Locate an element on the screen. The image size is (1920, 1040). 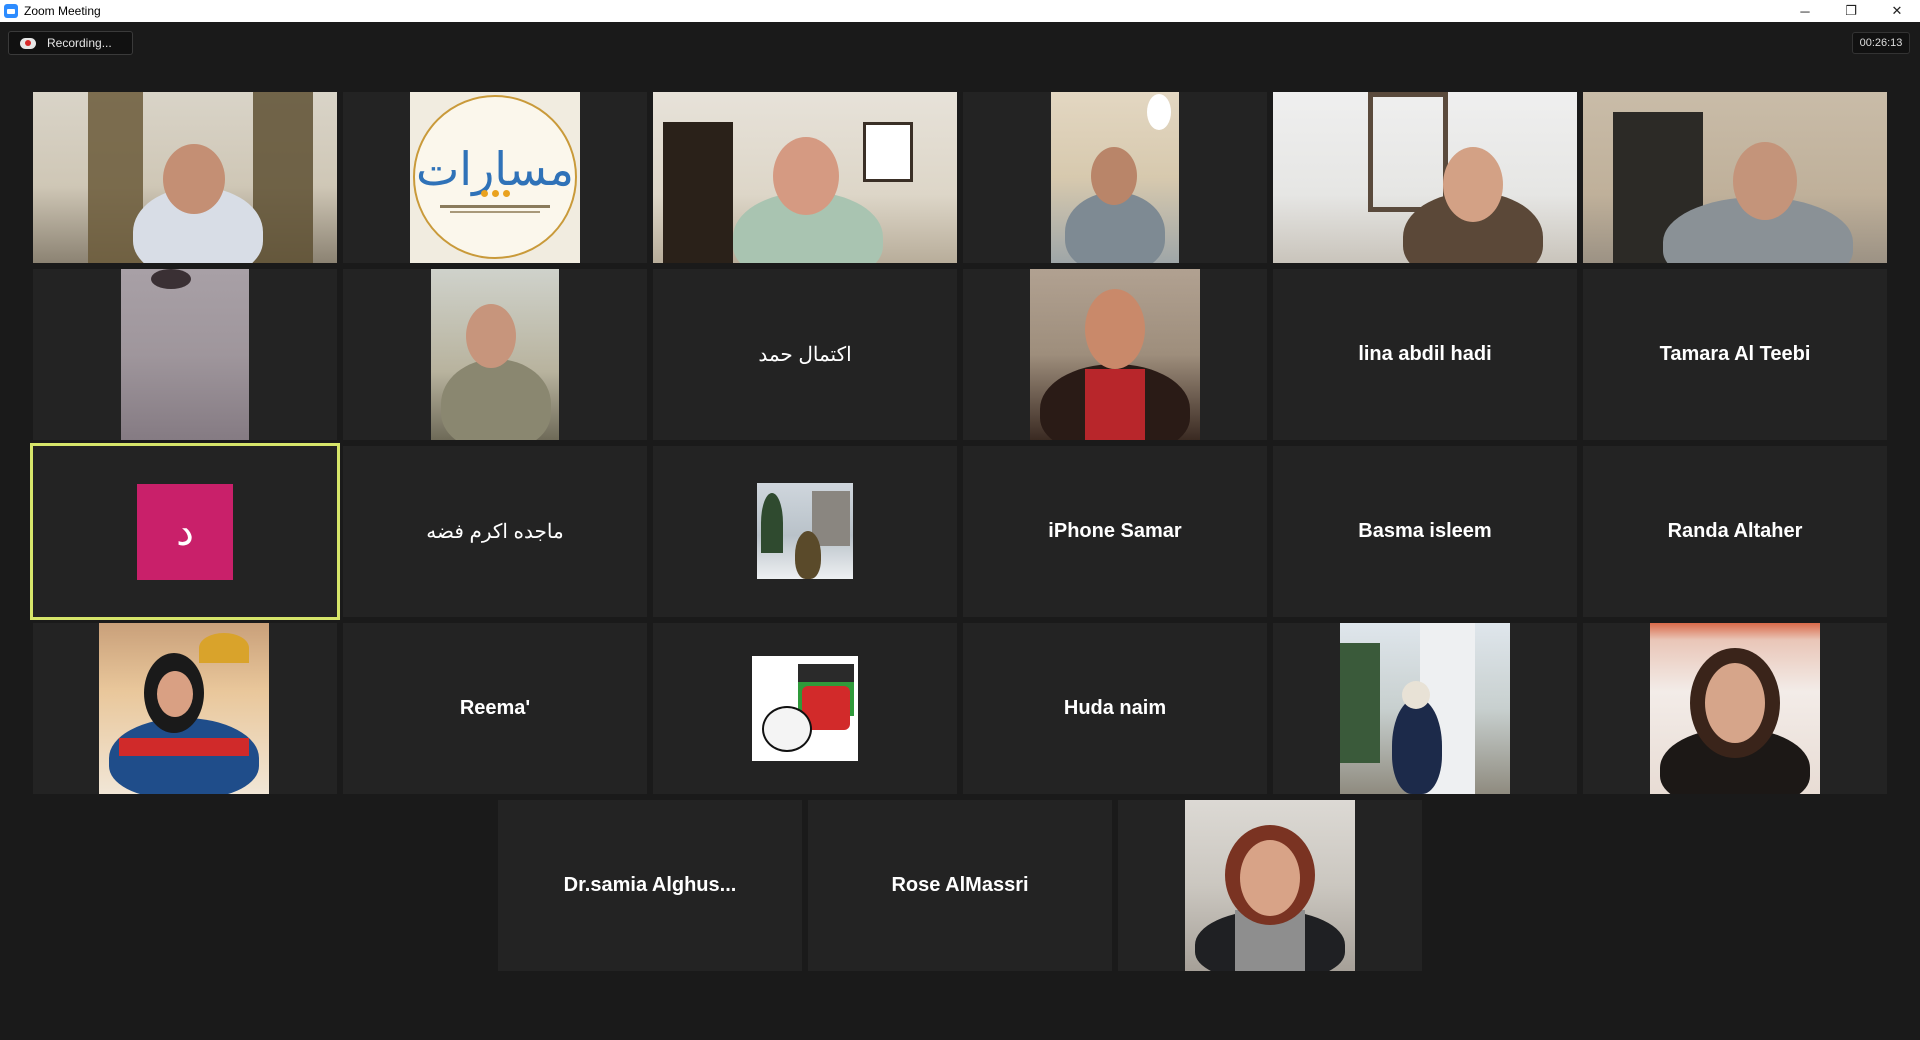
participant-tile-logo: ﻣﺴﺎﺭﺍﺕ is located at coordinates (495, 177).